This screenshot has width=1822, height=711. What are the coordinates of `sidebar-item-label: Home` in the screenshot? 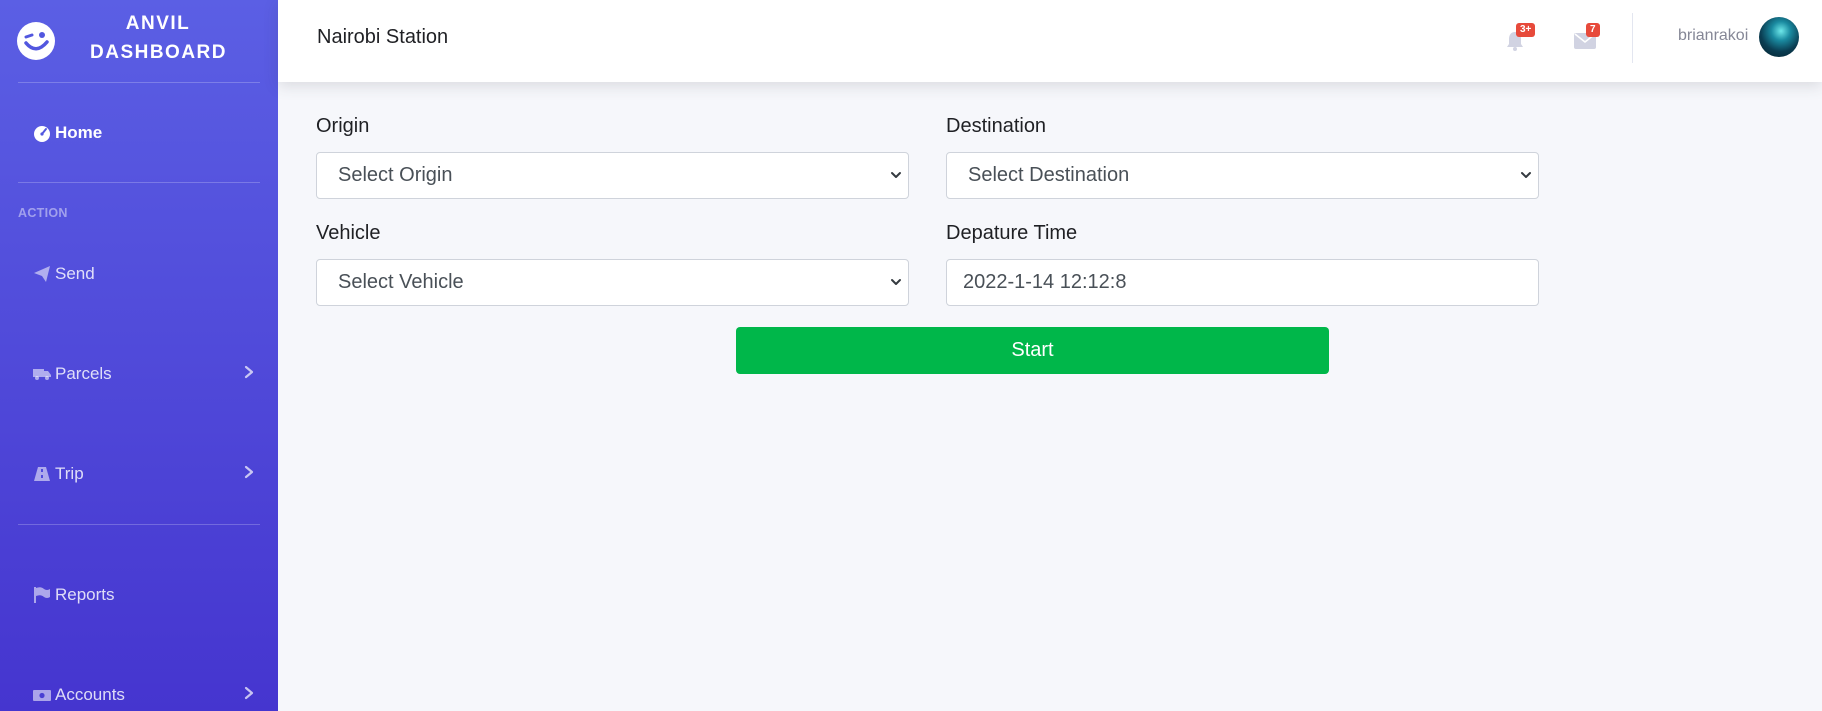 It's located at (79, 132).